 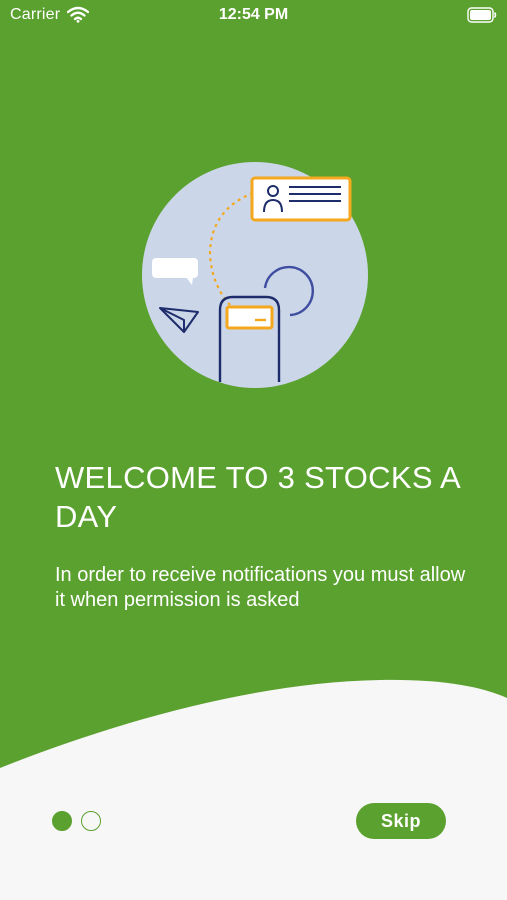 I want to click on page-indicator, so click(x=76, y=821).